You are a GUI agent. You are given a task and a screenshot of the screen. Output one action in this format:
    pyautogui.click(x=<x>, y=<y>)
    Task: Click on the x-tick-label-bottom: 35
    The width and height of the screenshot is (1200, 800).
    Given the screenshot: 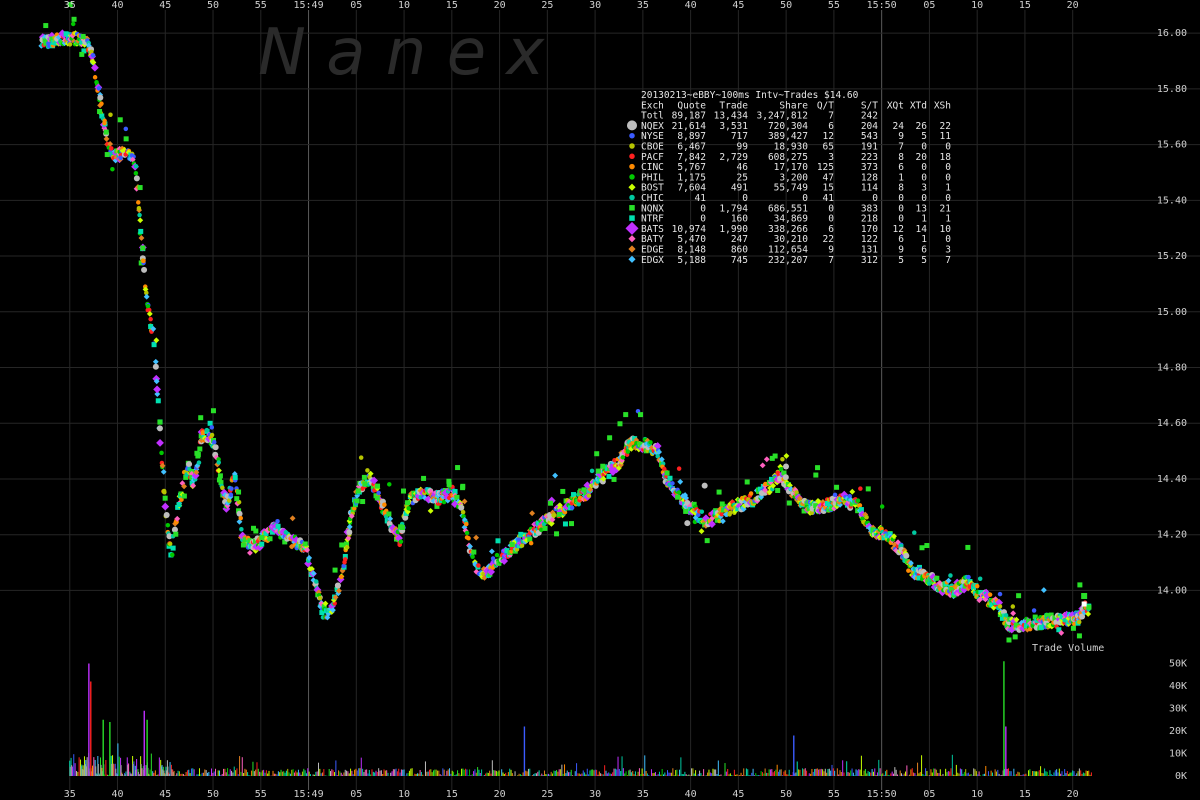 What is the action you would take?
    pyautogui.click(x=70, y=794)
    